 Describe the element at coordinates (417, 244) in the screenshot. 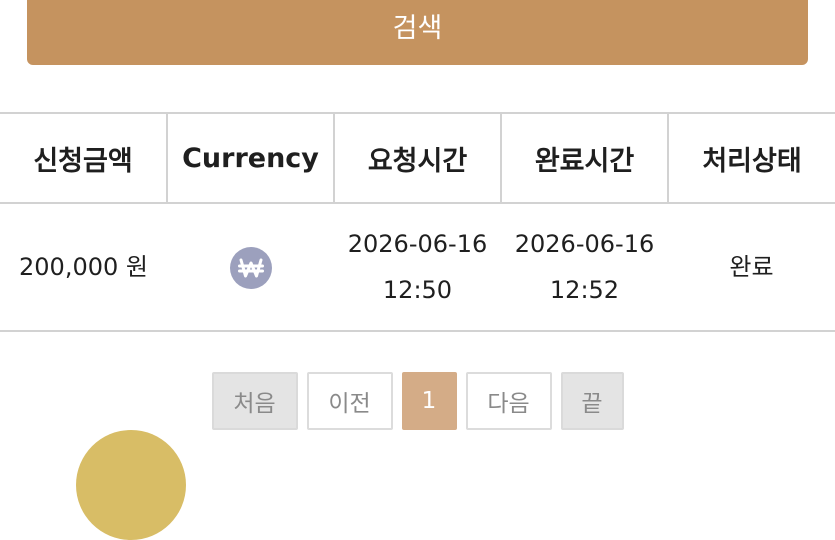

I see `request-date: 2026-06-16` at that location.